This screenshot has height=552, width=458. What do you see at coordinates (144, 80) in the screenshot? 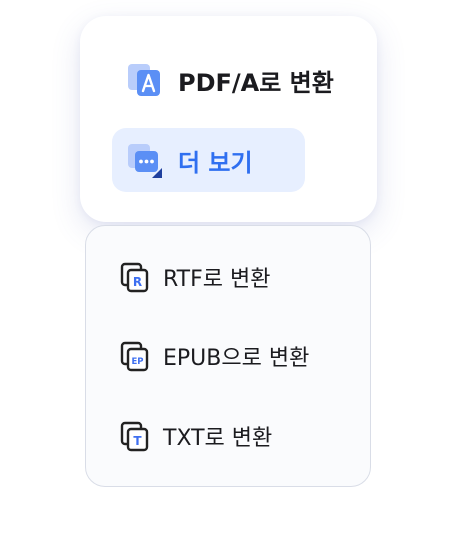
I see `pdfa-convert-icon` at bounding box center [144, 80].